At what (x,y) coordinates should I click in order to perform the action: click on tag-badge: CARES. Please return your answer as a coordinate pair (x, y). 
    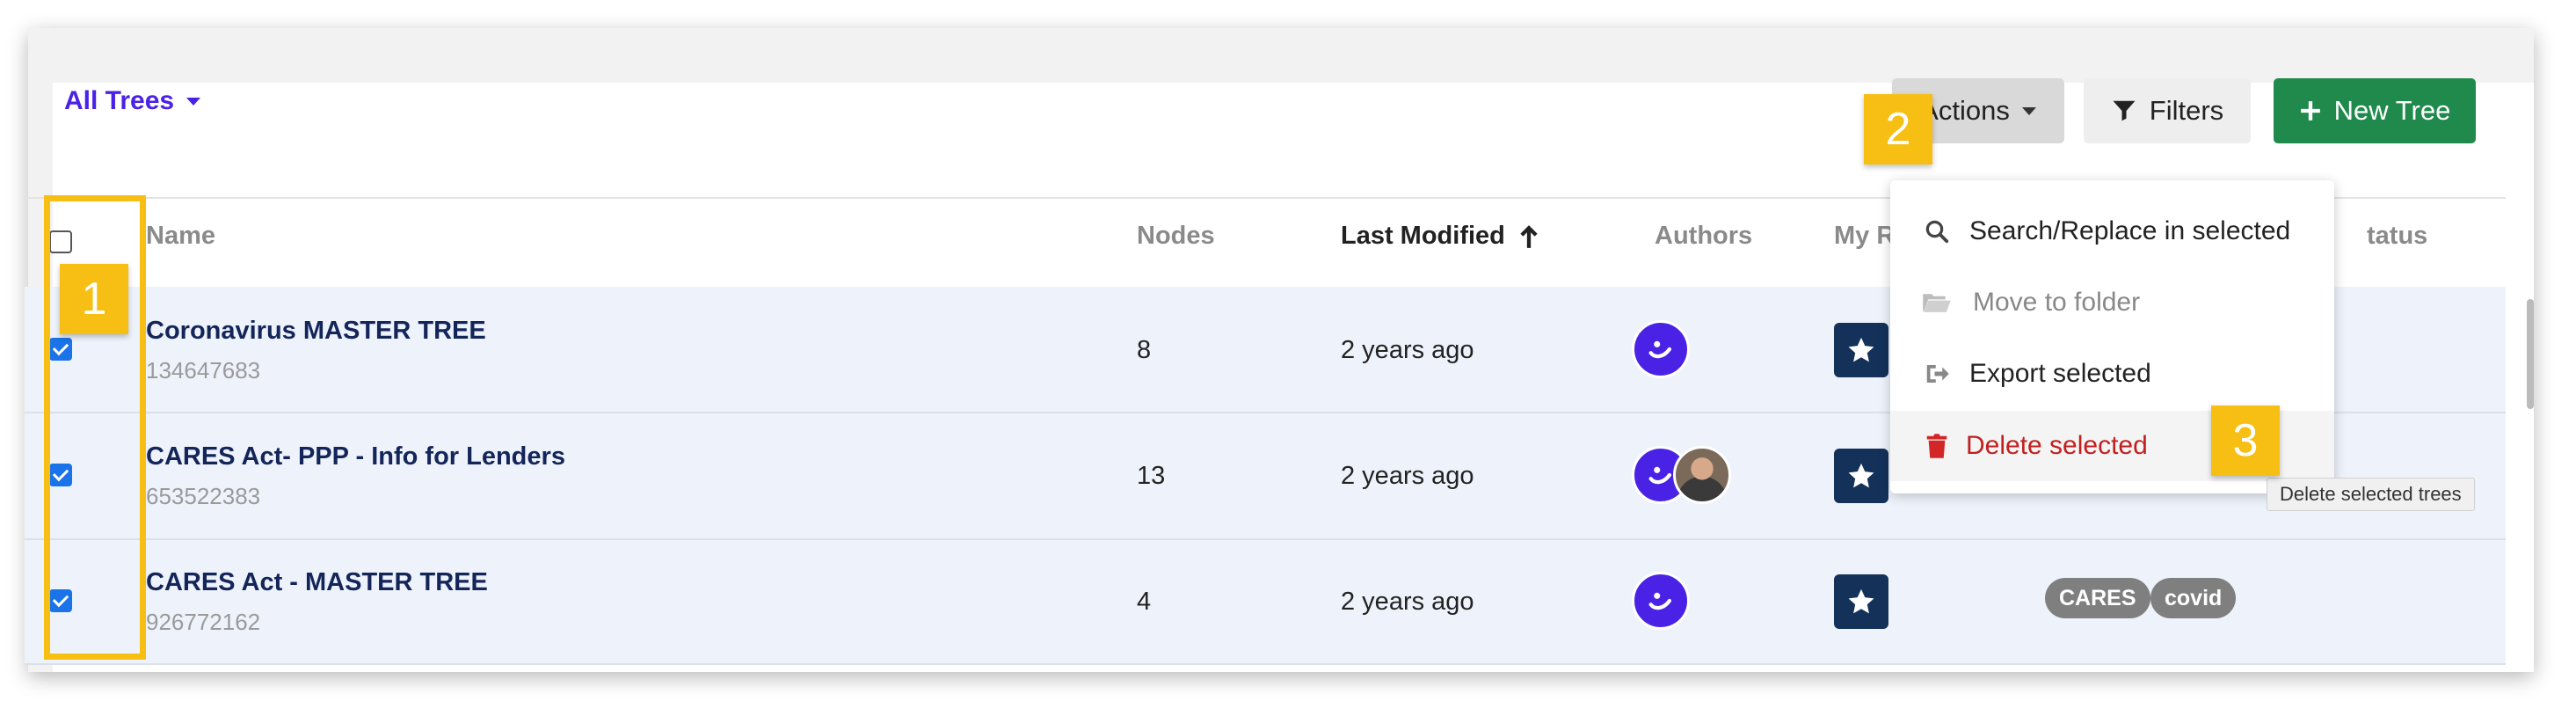
    Looking at the image, I should click on (2097, 598).